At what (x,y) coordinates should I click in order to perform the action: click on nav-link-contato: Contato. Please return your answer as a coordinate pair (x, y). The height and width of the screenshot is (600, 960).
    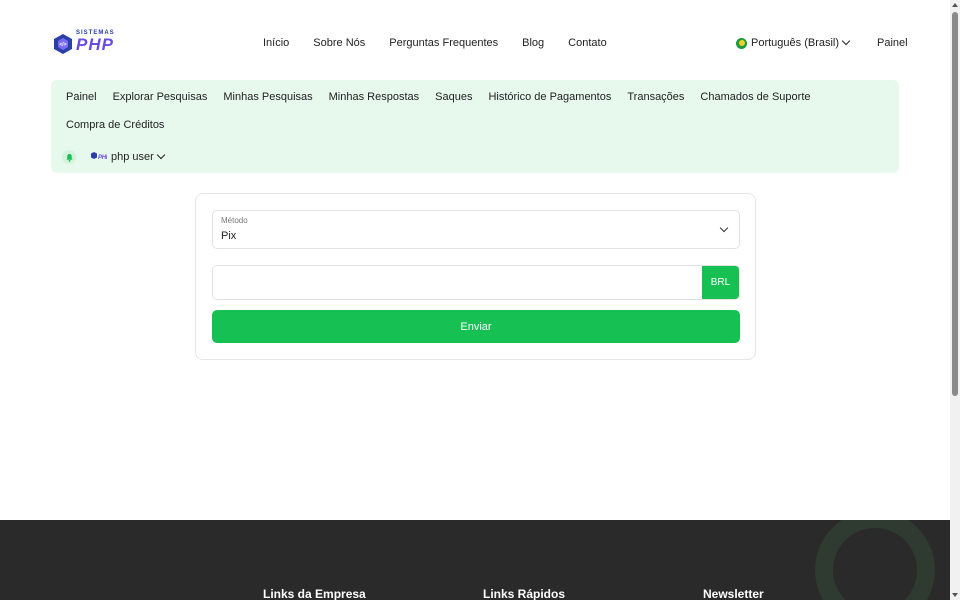
    Looking at the image, I should click on (587, 43).